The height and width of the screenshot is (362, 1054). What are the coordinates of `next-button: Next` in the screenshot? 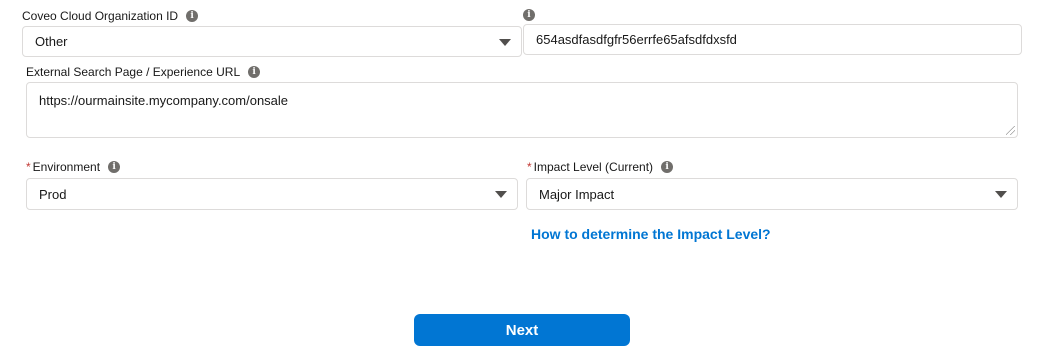 It's located at (522, 330).